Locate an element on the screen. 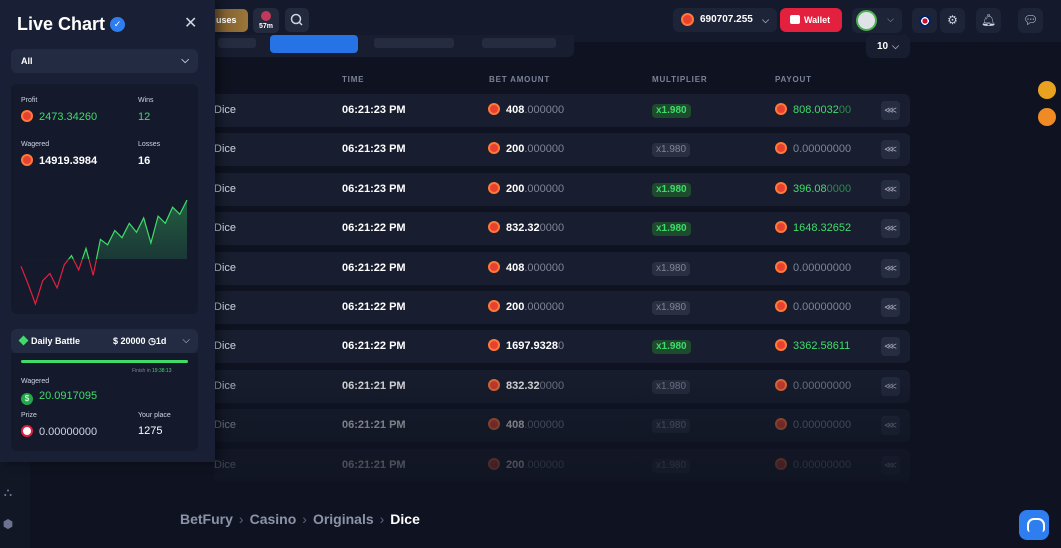 The image size is (1061, 548). bet-amount-main: 408 is located at coordinates (515, 425).